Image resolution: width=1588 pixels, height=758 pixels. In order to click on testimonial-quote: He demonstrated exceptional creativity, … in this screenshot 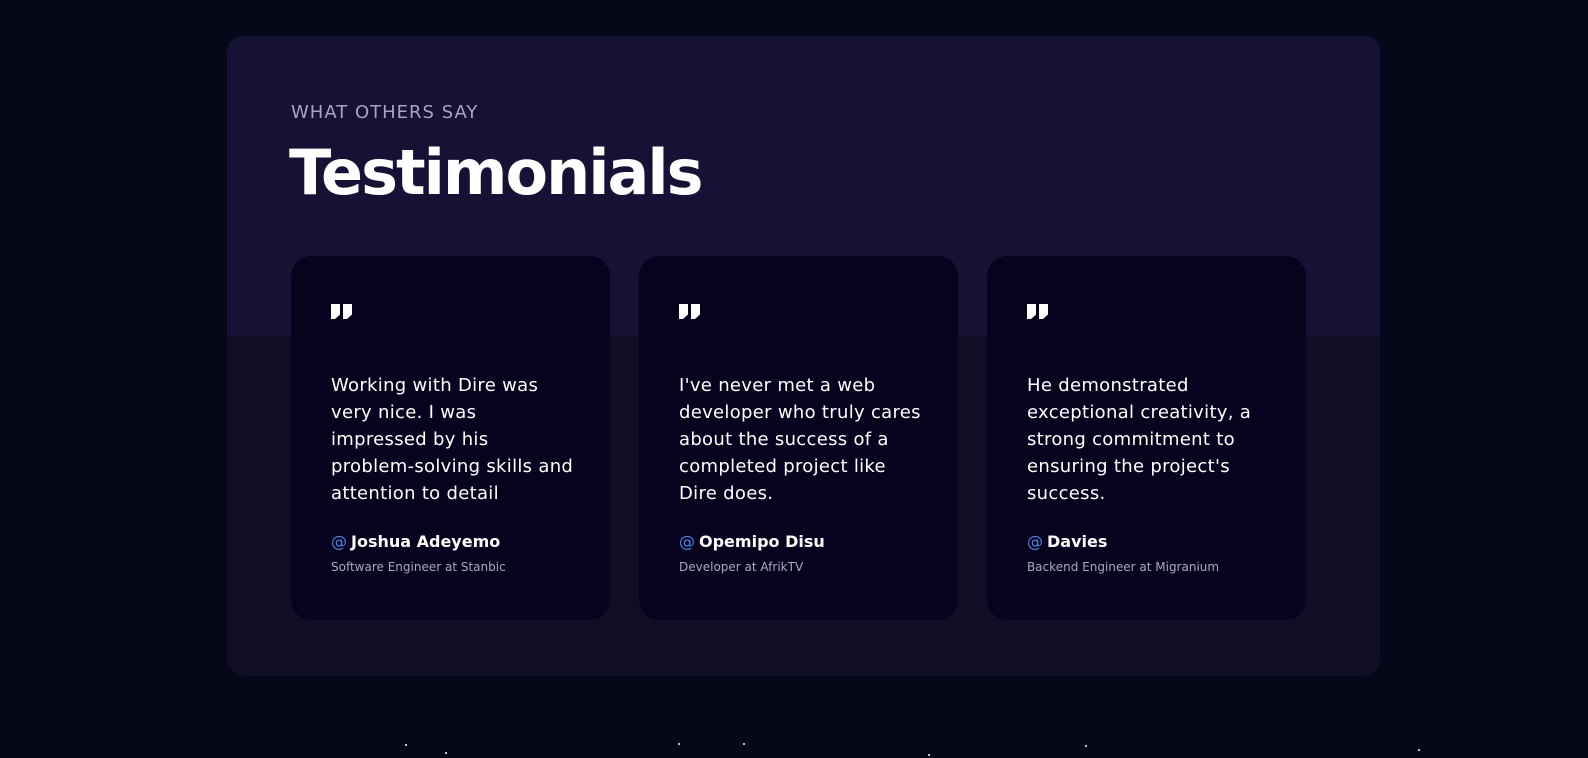, I will do `click(1139, 439)`.